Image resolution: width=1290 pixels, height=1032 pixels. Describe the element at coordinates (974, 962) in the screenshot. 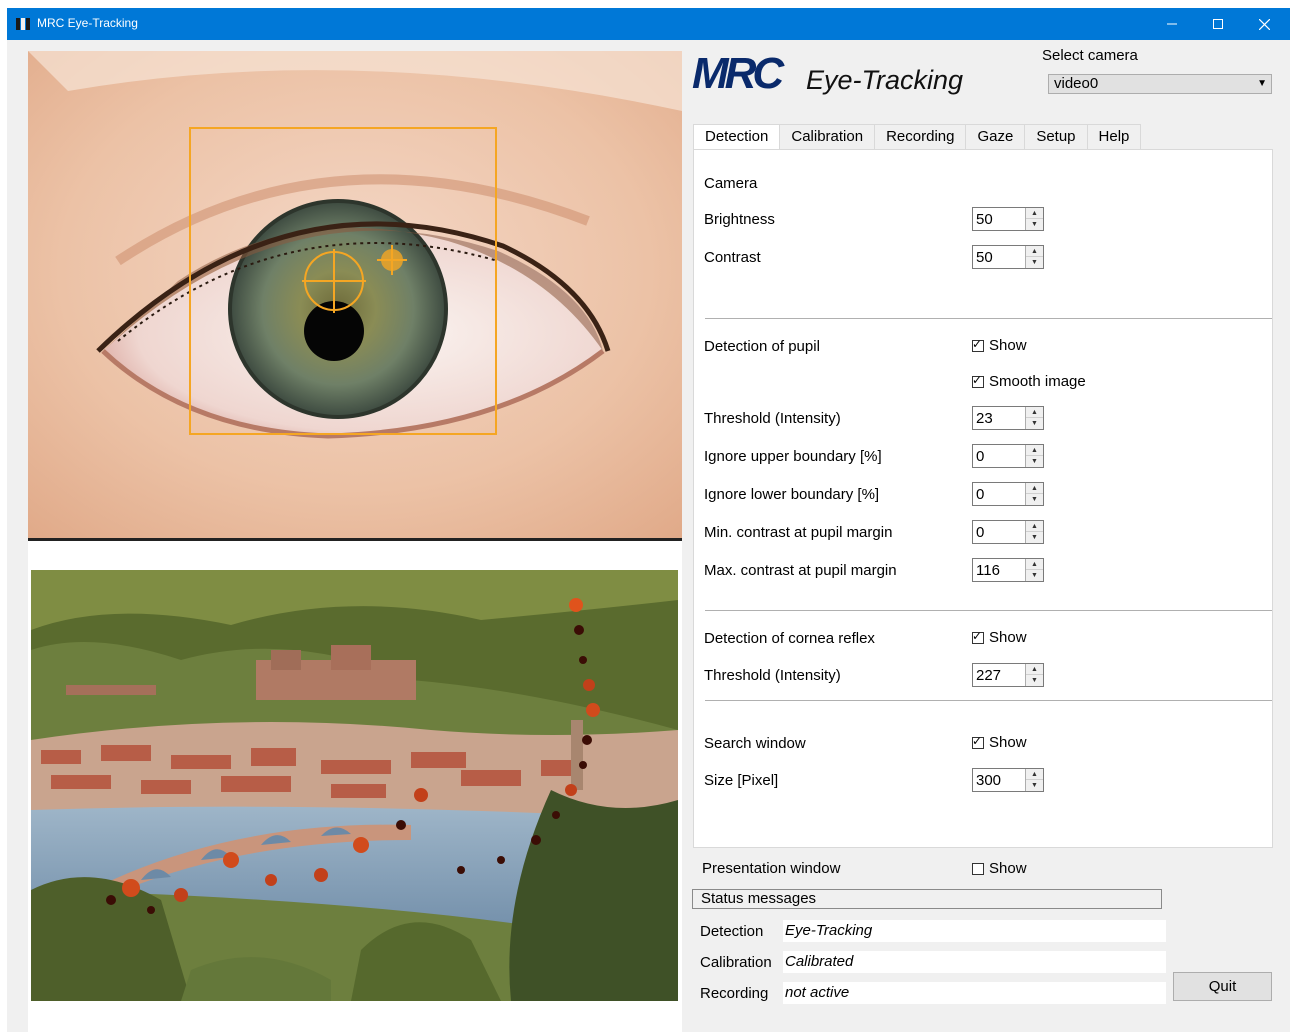

I see `status-calibration-value: Calibrated` at that location.